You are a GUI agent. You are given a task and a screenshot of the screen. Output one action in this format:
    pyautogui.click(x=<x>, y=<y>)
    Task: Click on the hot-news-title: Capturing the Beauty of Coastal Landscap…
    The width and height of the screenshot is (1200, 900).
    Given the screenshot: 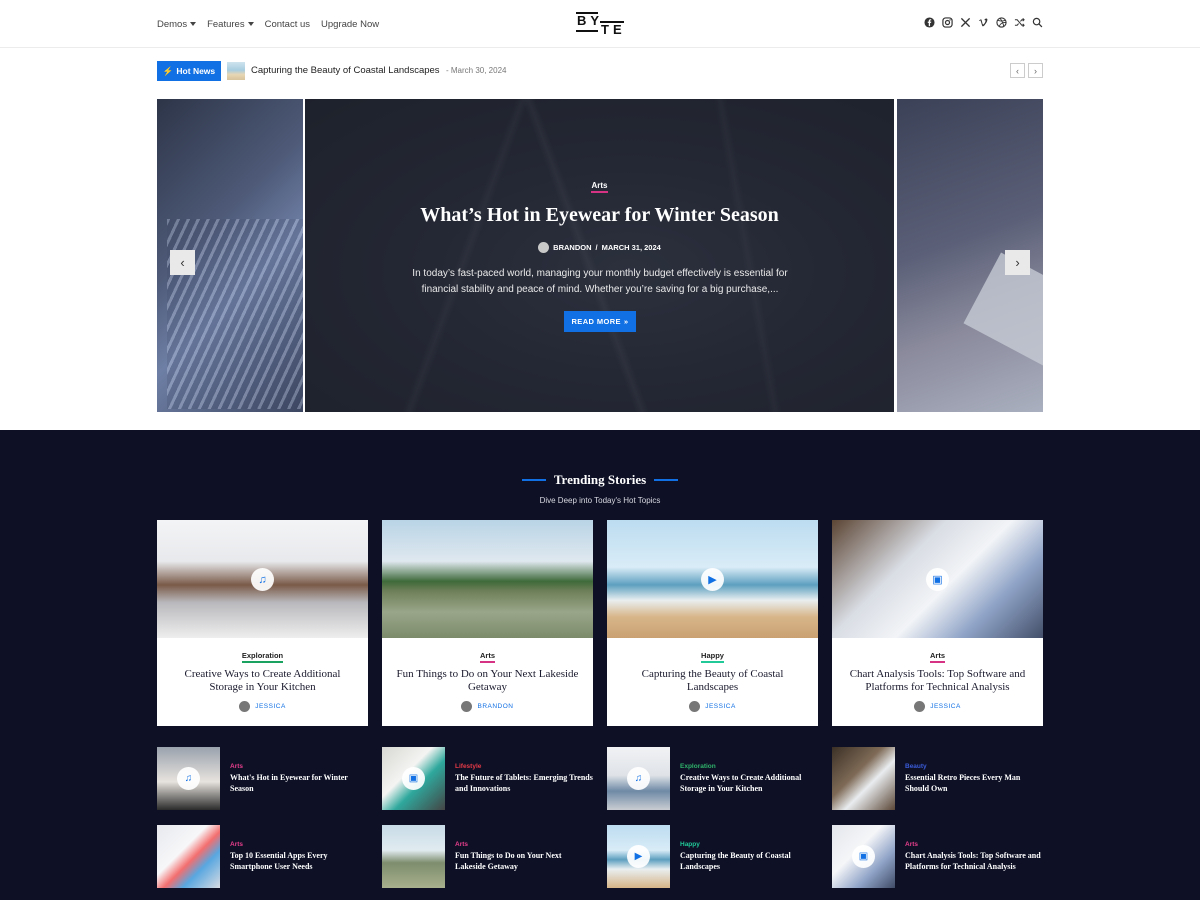 What is the action you would take?
    pyautogui.click(x=345, y=70)
    